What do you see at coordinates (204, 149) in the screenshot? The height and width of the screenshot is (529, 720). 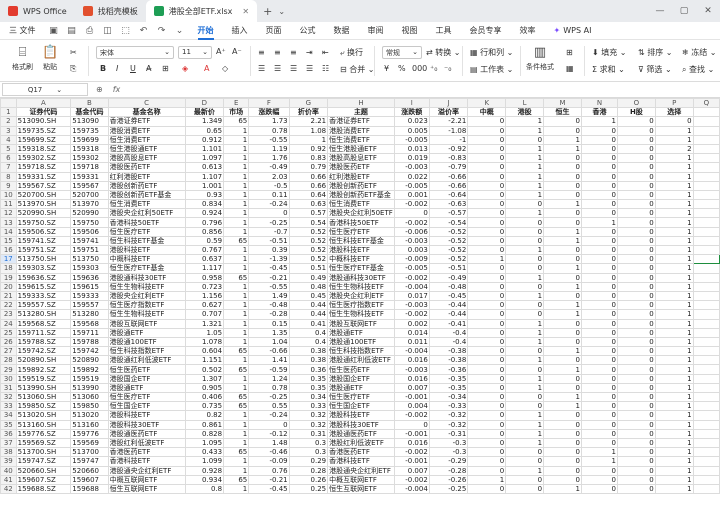 I see `table-cell: 1.101` at bounding box center [204, 149].